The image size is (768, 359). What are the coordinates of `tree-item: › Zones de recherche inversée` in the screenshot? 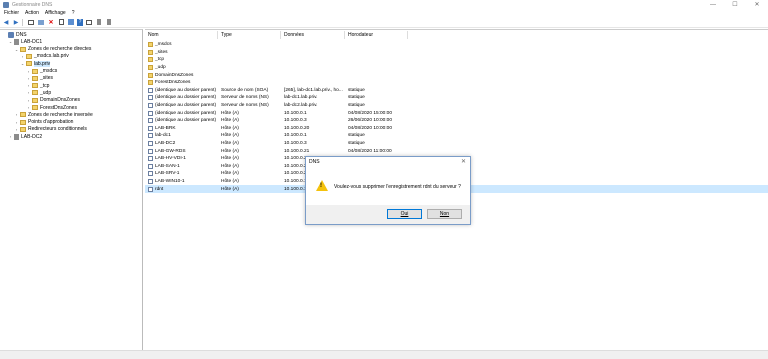 It's located at (53, 114).